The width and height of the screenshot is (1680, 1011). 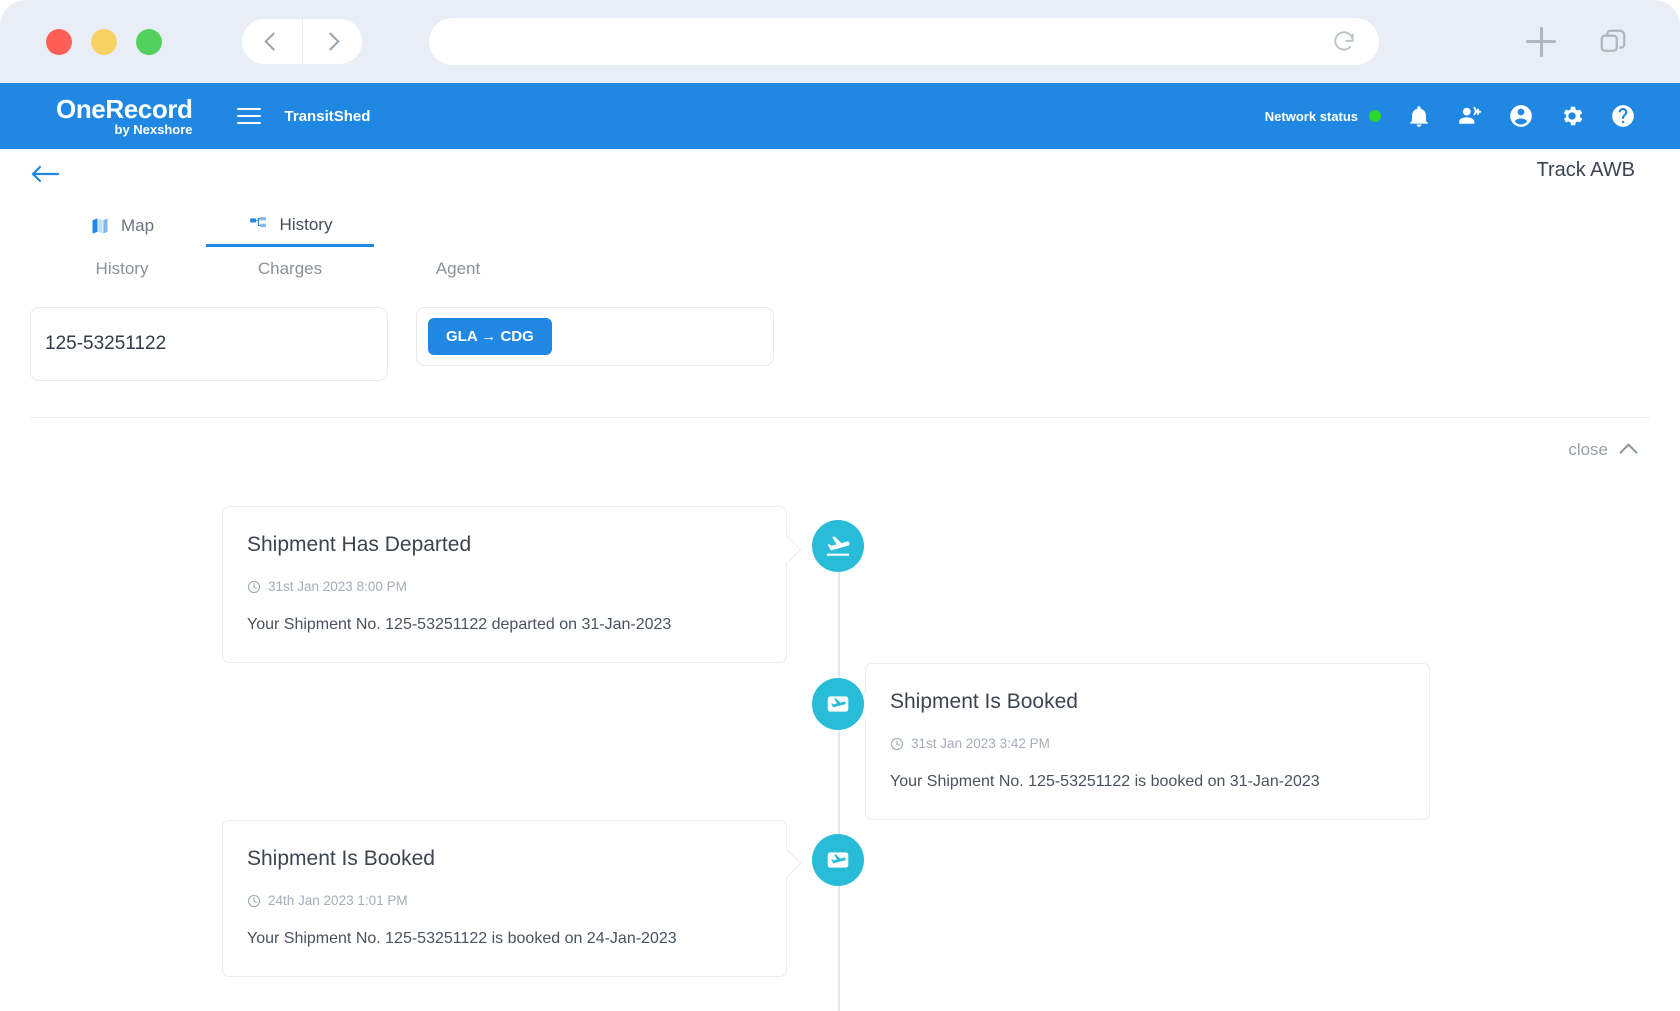 I want to click on brand-name: OneRecord, so click(x=124, y=109).